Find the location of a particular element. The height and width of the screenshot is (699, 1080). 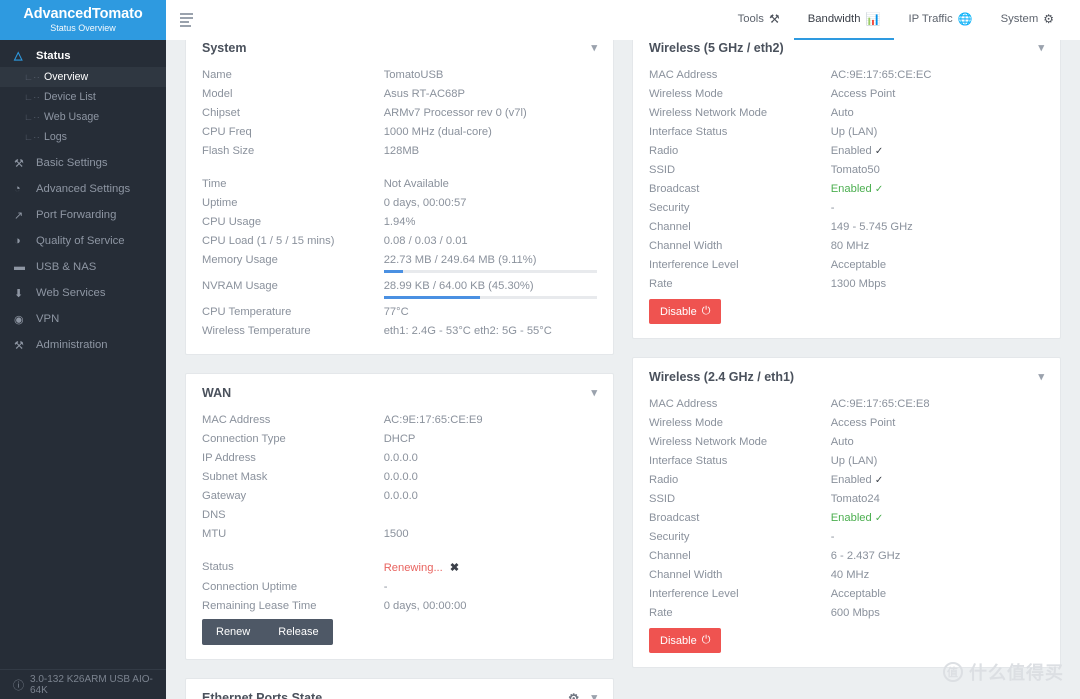

row-value: 128MB is located at coordinates (401, 150).